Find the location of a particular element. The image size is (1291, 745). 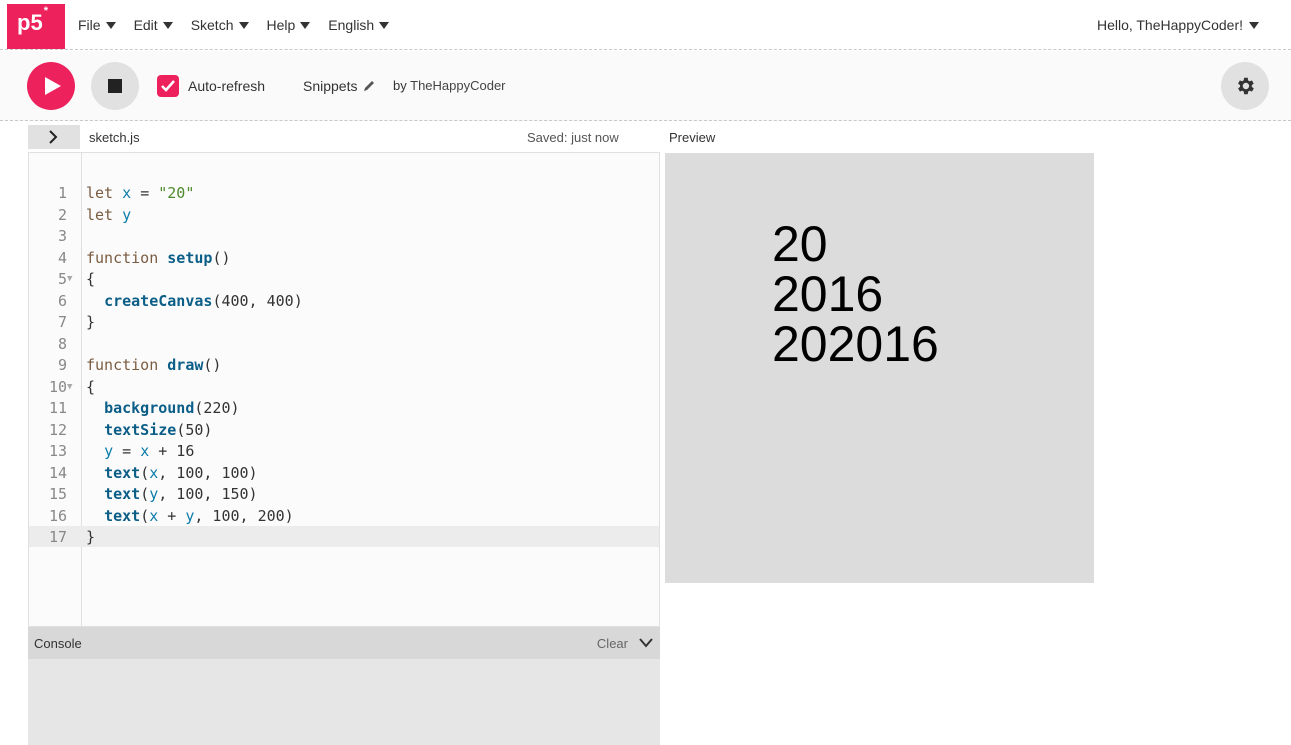

play-icon is located at coordinates (53, 86).